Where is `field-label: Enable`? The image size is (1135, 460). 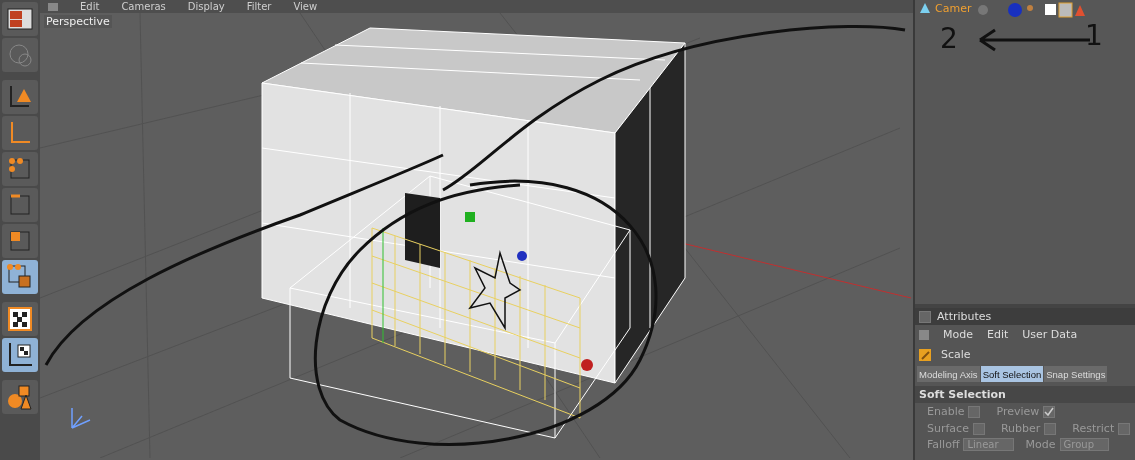
field-label: Enable is located at coordinates (946, 411).